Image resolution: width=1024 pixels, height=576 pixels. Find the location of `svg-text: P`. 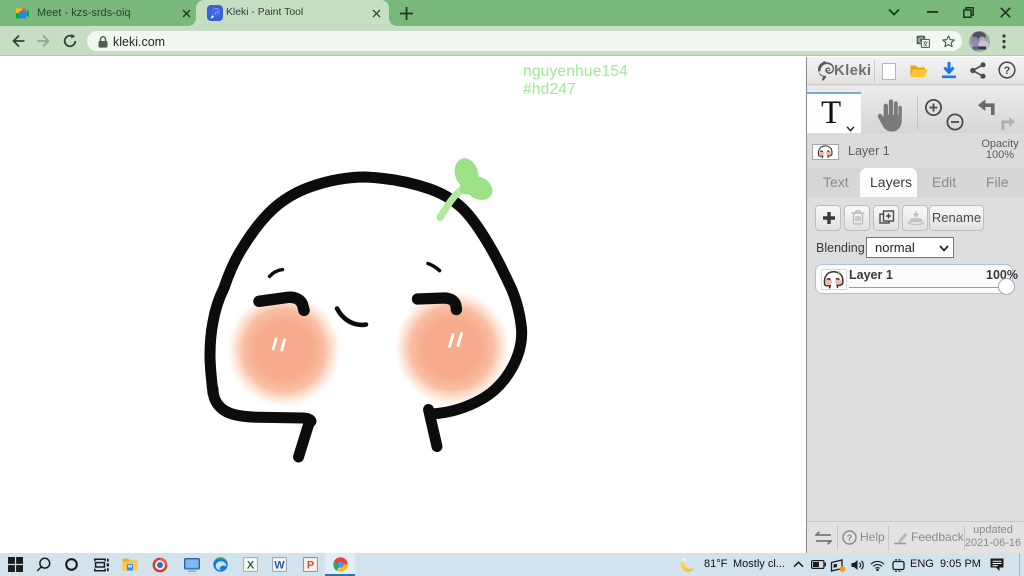

svg-text: P is located at coordinates (310, 566).